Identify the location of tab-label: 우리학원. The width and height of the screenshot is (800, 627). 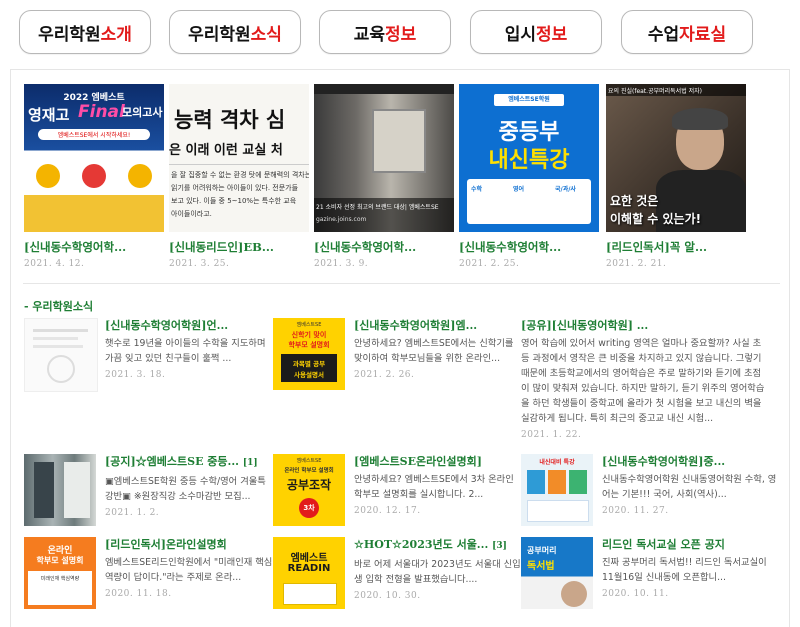
(69, 34).